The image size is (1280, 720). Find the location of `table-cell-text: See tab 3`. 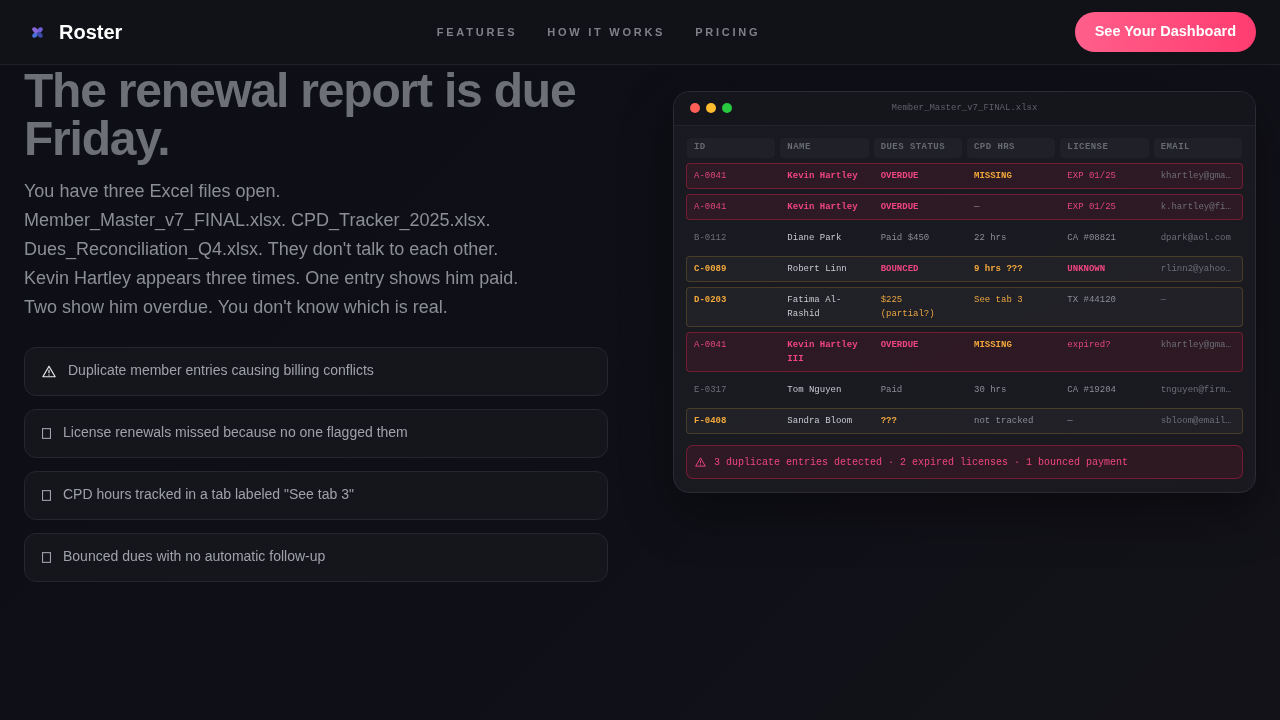

table-cell-text: See tab 3 is located at coordinates (998, 300).